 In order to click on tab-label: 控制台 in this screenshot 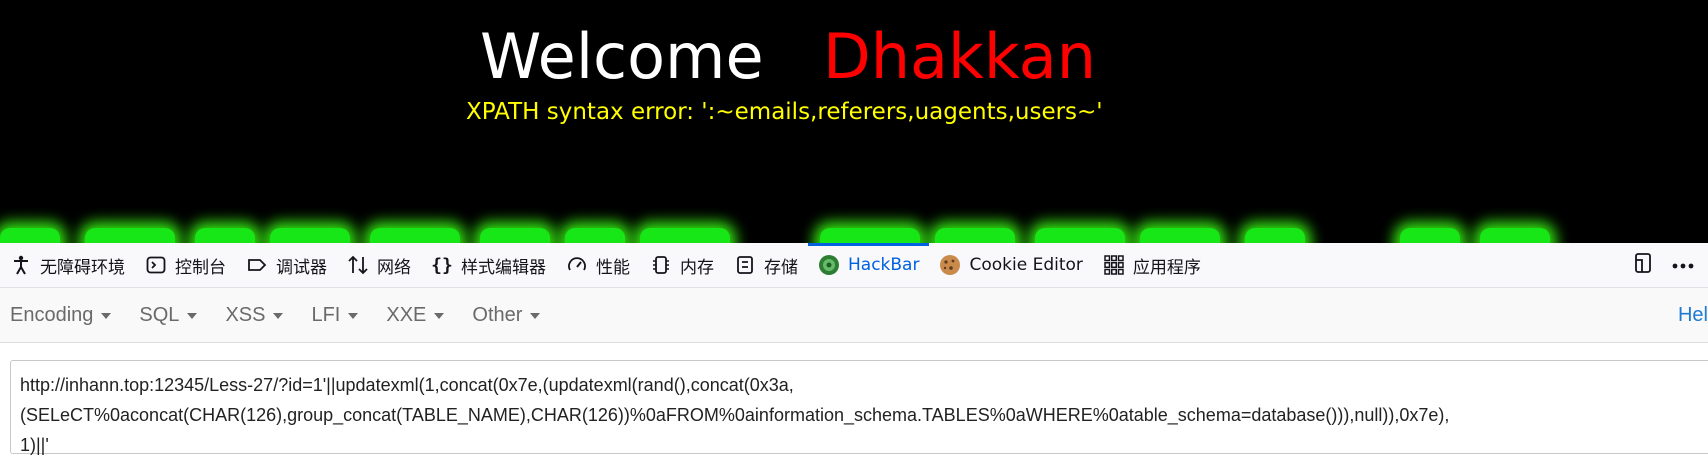, I will do `click(200, 267)`.